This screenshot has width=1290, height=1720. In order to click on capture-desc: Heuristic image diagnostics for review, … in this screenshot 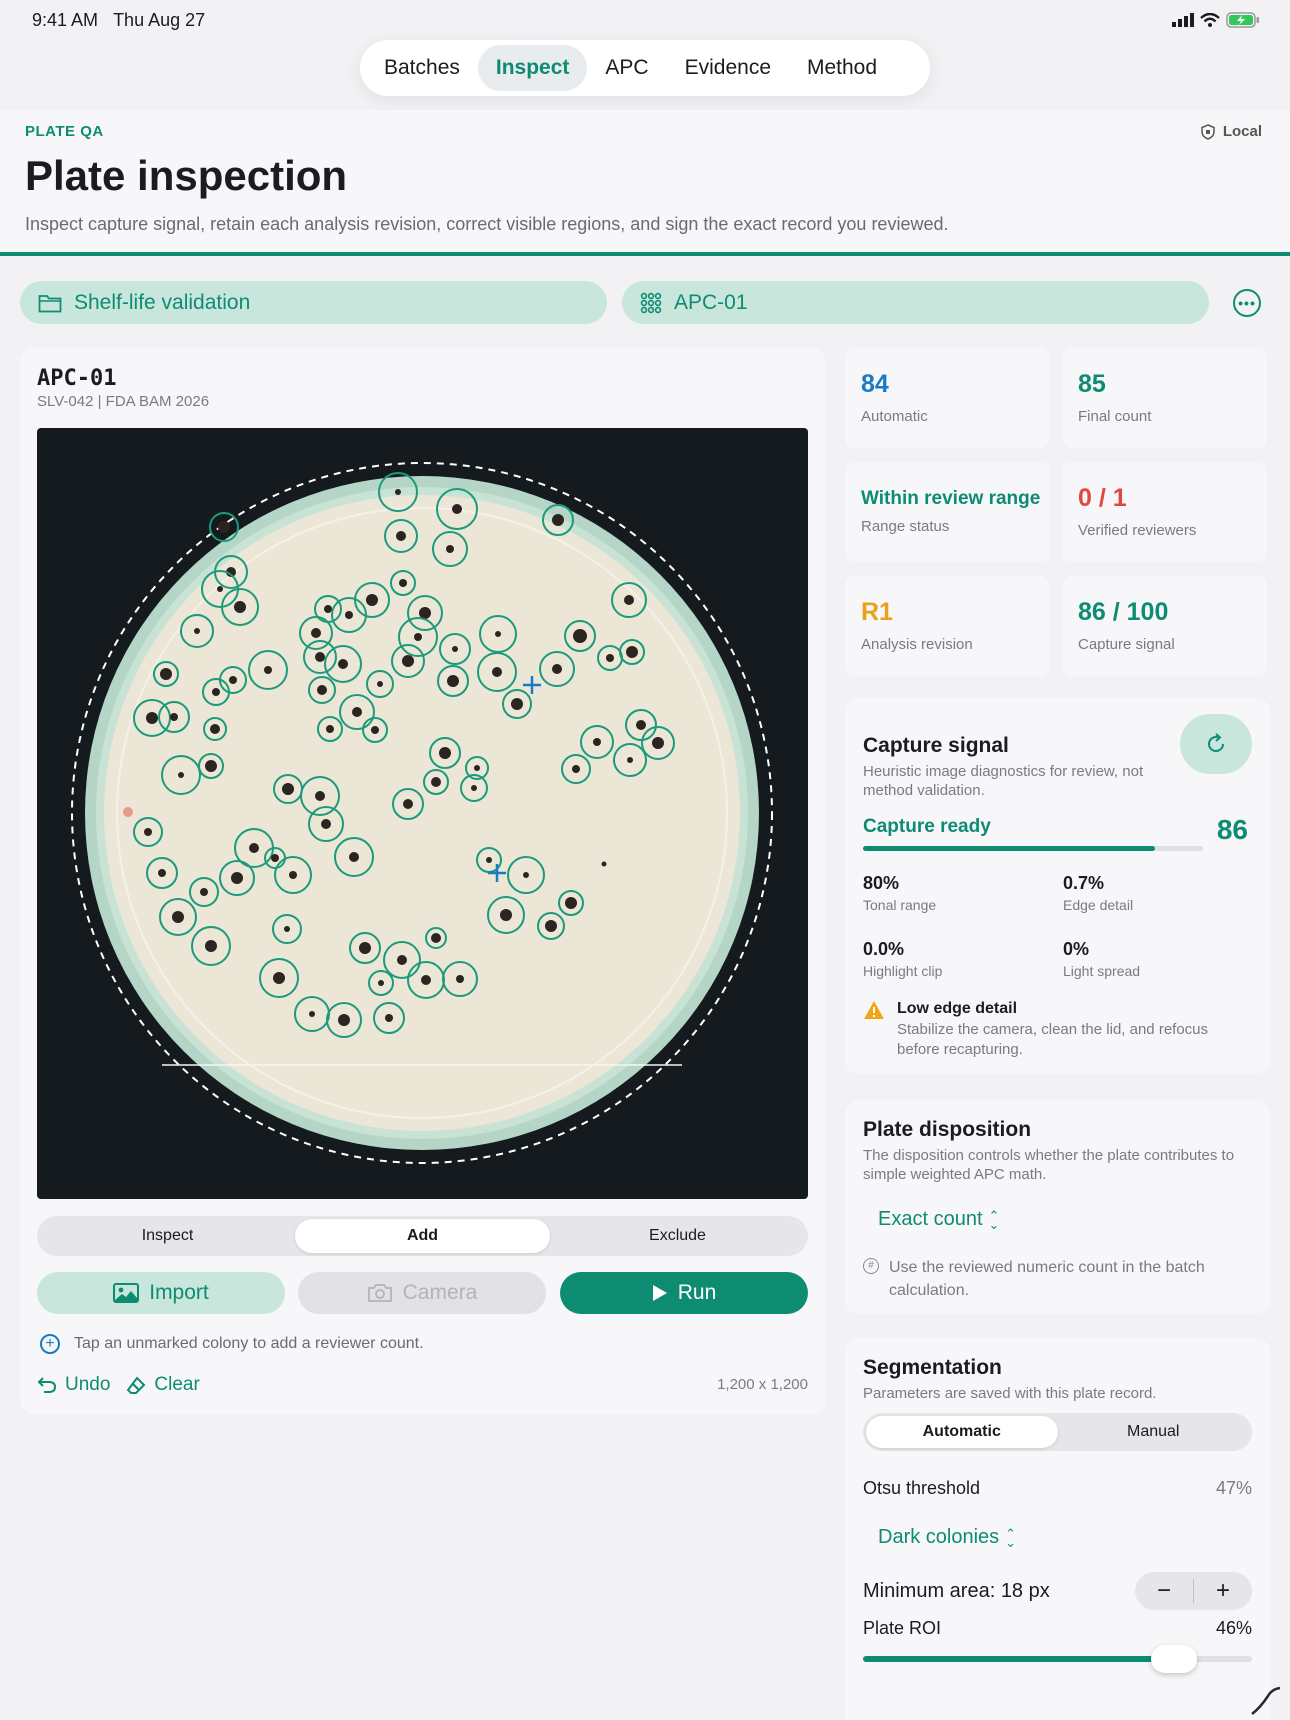, I will do `click(1003, 781)`.